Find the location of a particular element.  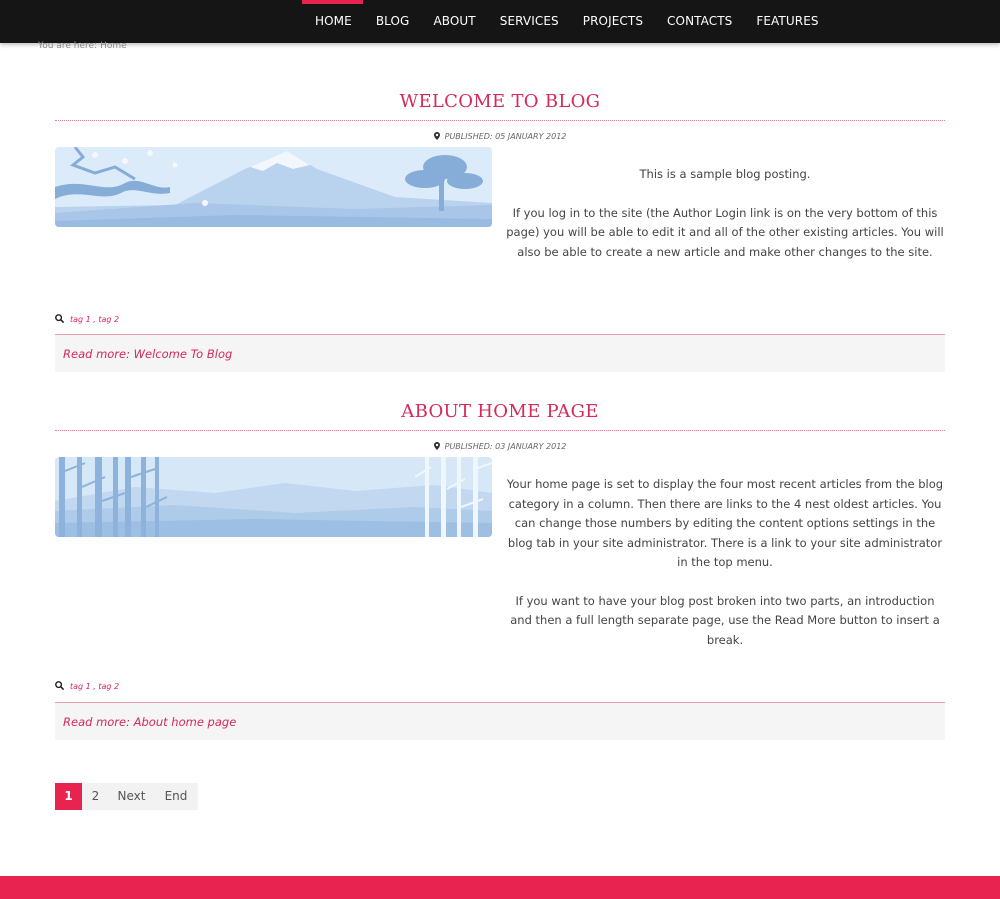

page-1-button: 1 is located at coordinates (68, 796).